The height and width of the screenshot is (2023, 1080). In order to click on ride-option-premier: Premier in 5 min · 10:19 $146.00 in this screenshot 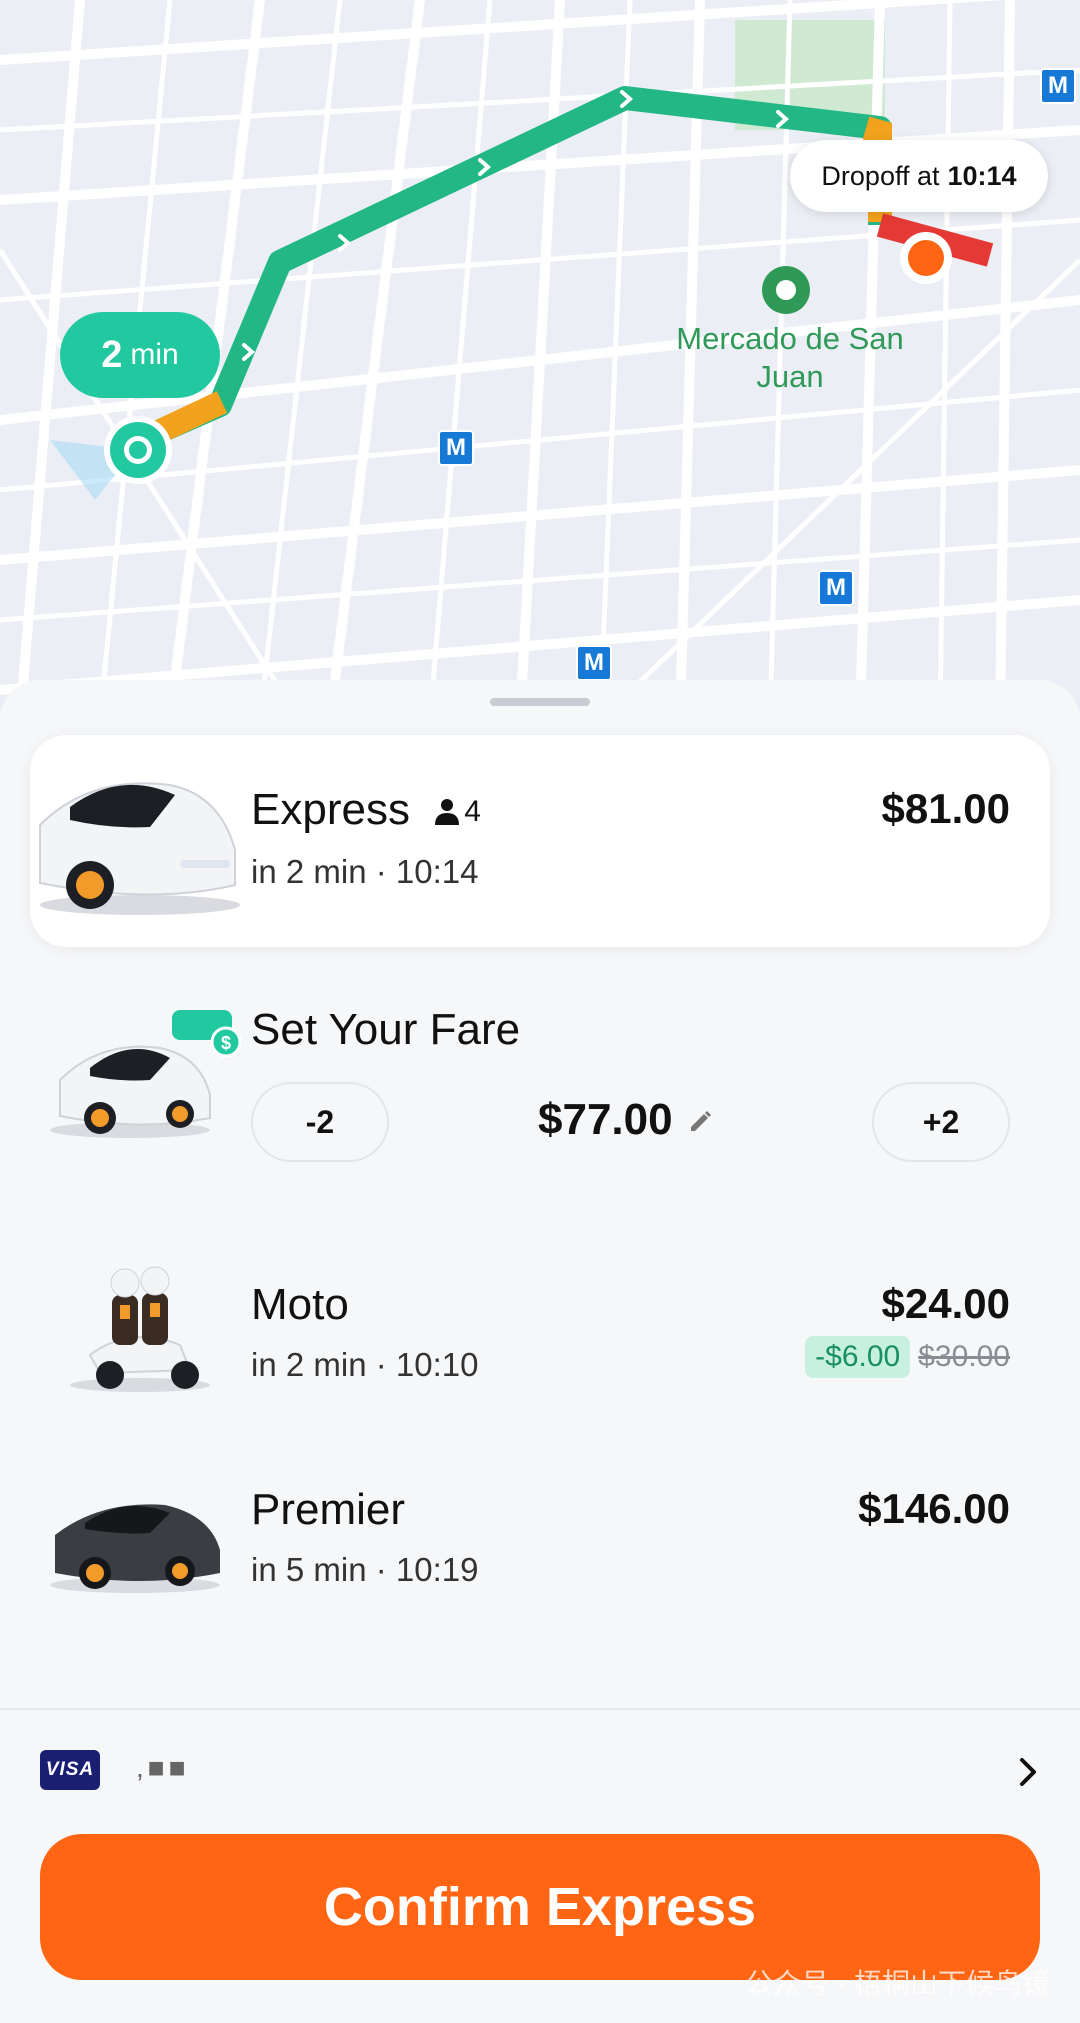, I will do `click(540, 1545)`.